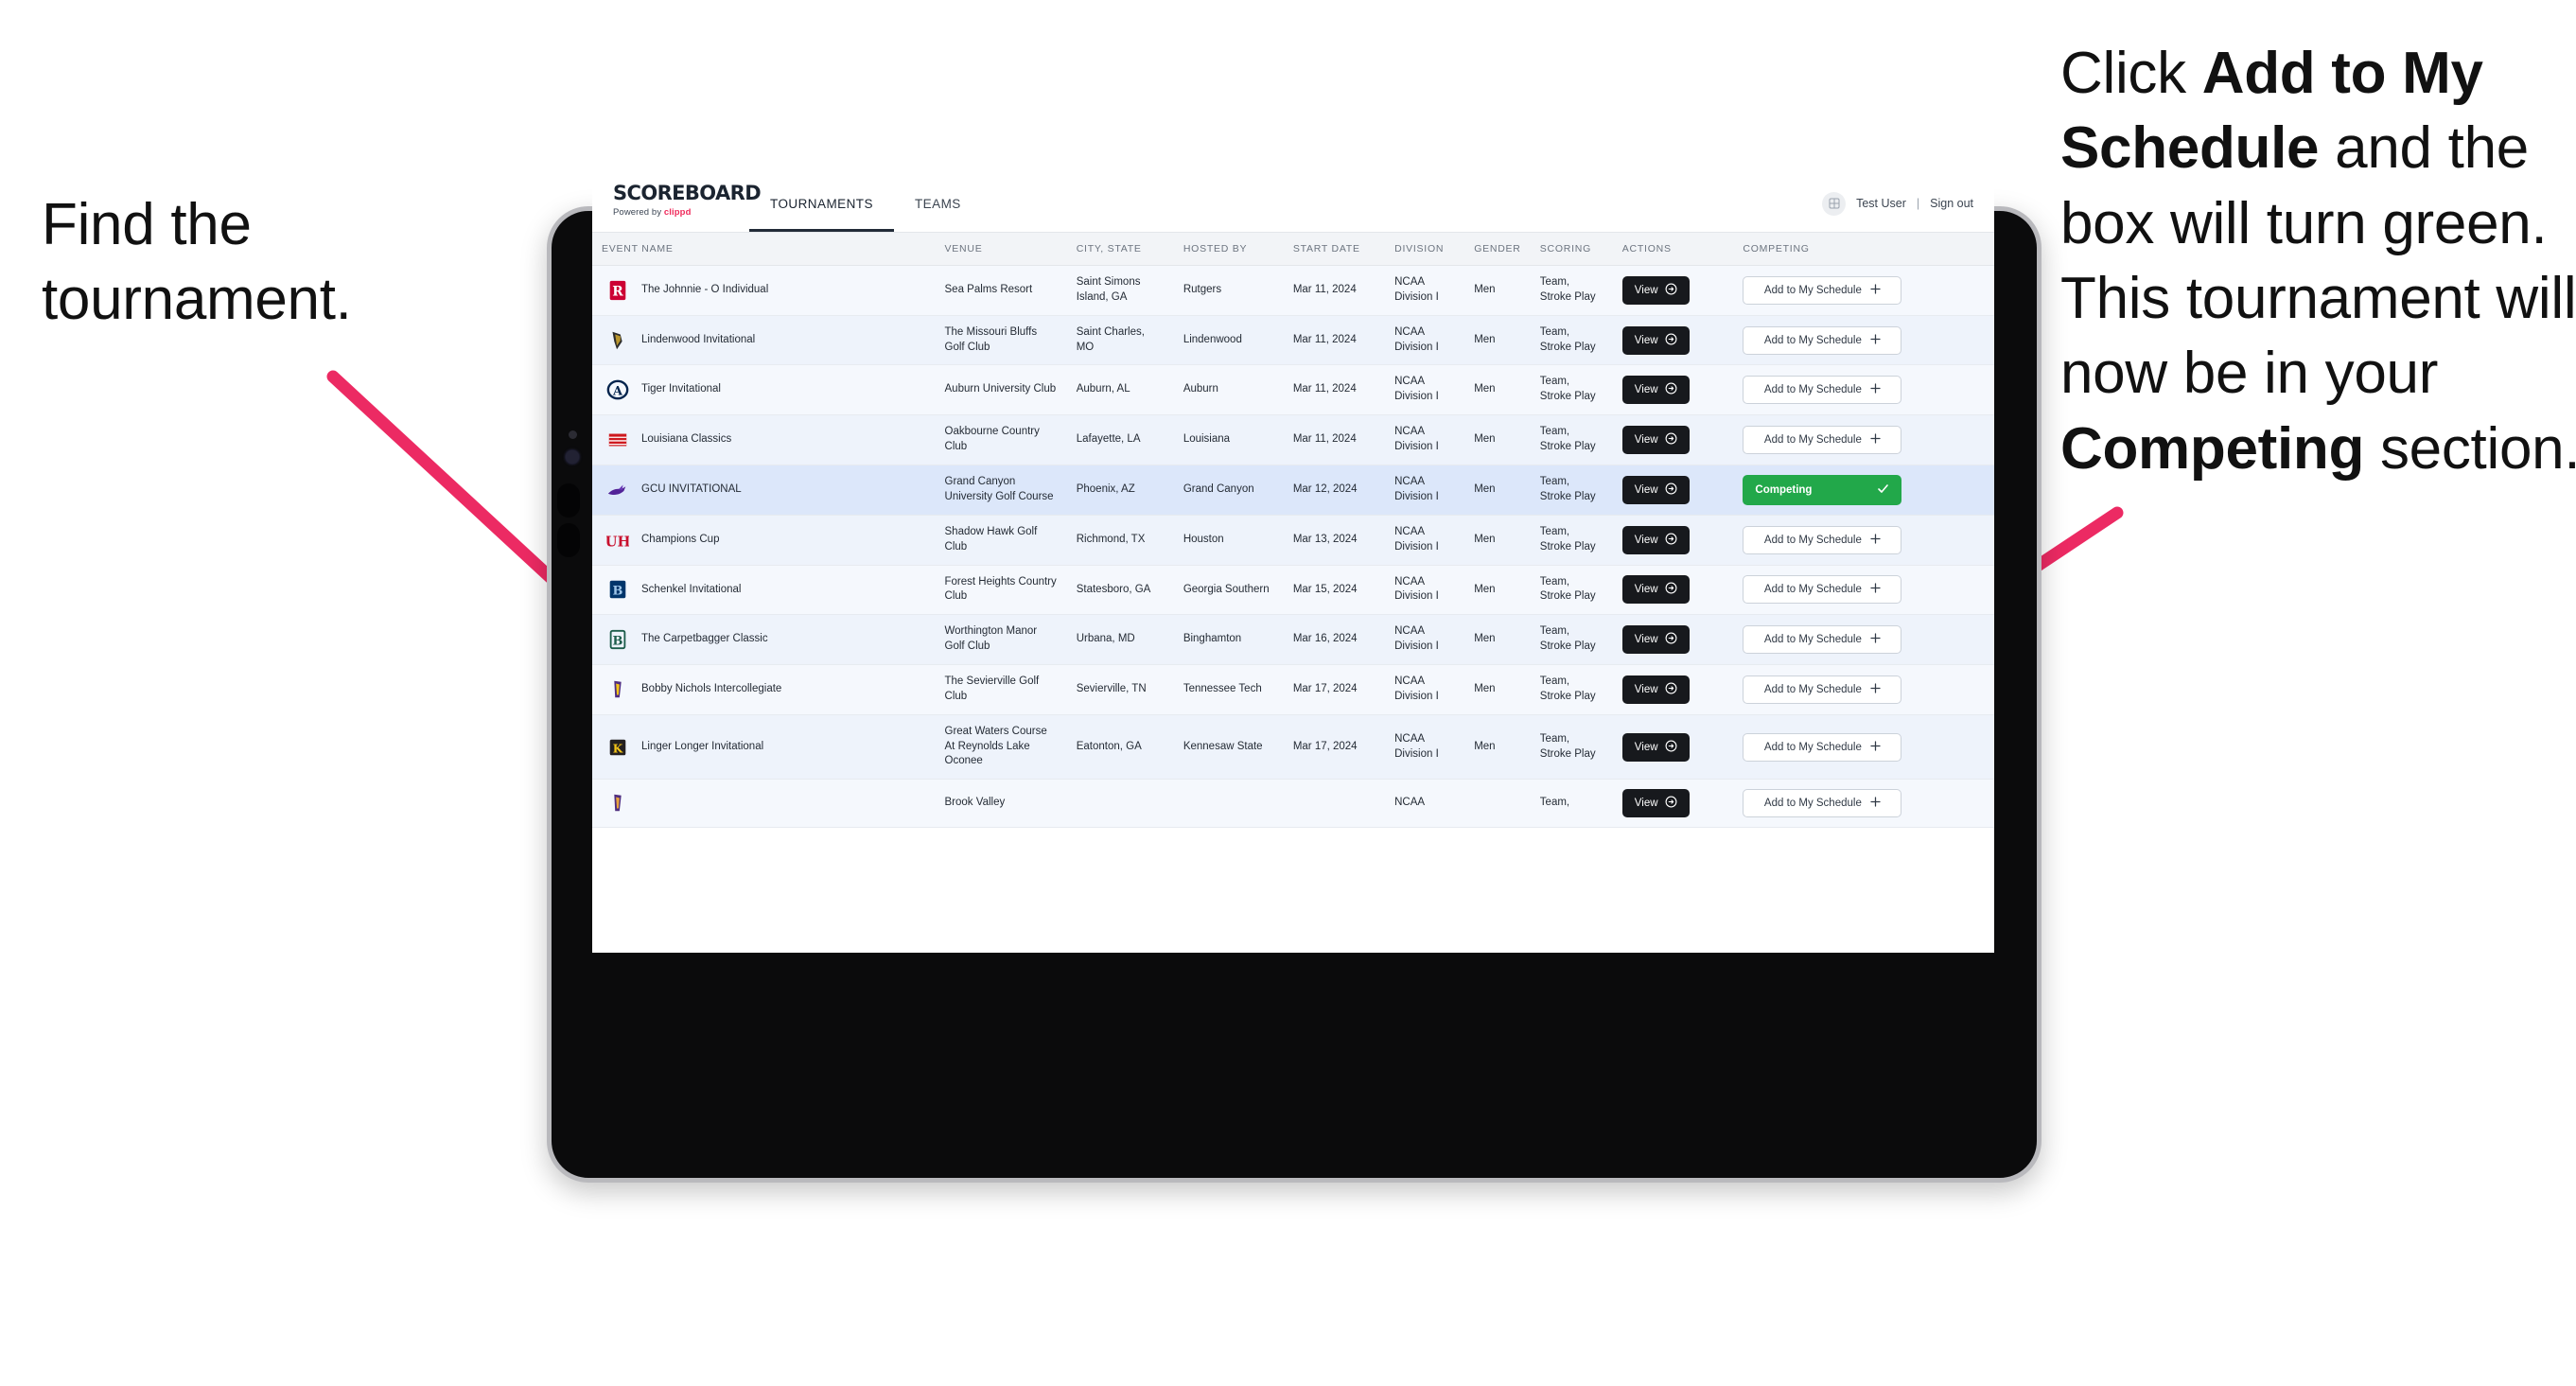 The height and width of the screenshot is (1386, 2576). I want to click on annotation-right-seg1: Click, so click(2131, 73).